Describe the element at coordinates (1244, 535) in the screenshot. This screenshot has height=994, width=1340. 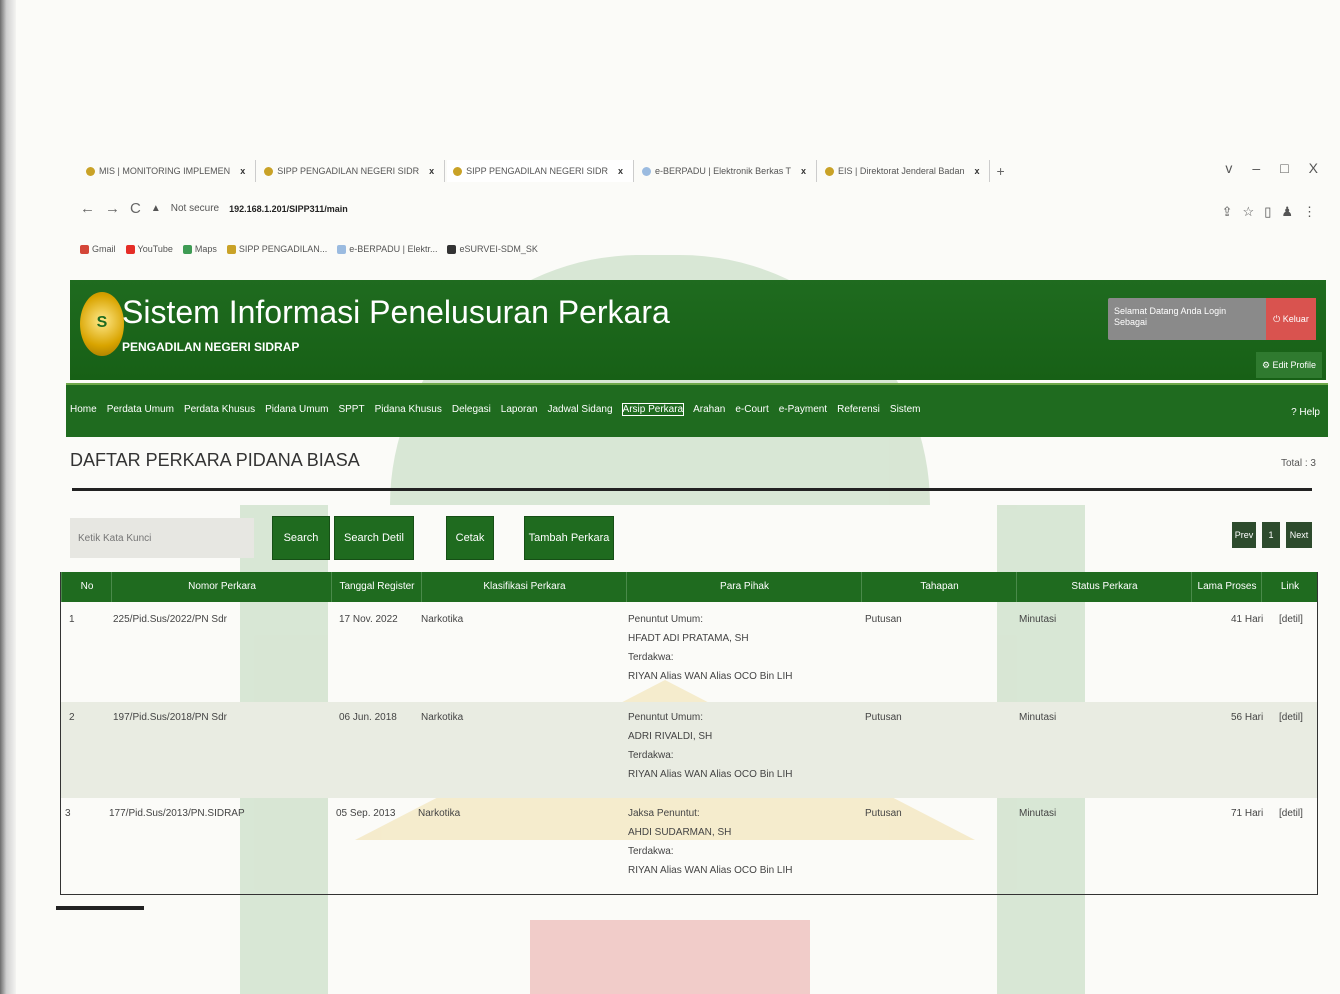
I see `prev-page-button: Prev` at that location.